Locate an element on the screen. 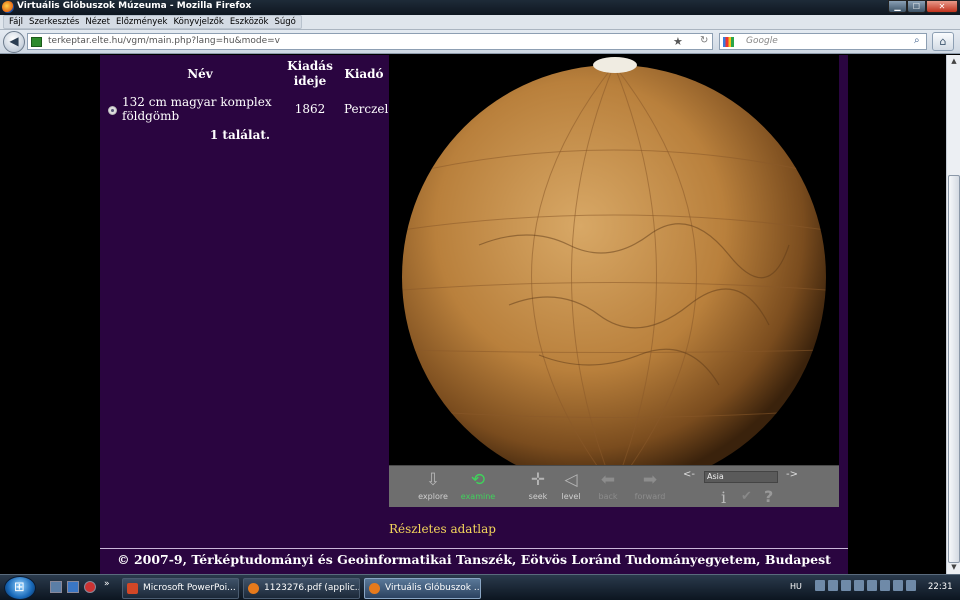  reload-icon: ↻ is located at coordinates (704, 40).